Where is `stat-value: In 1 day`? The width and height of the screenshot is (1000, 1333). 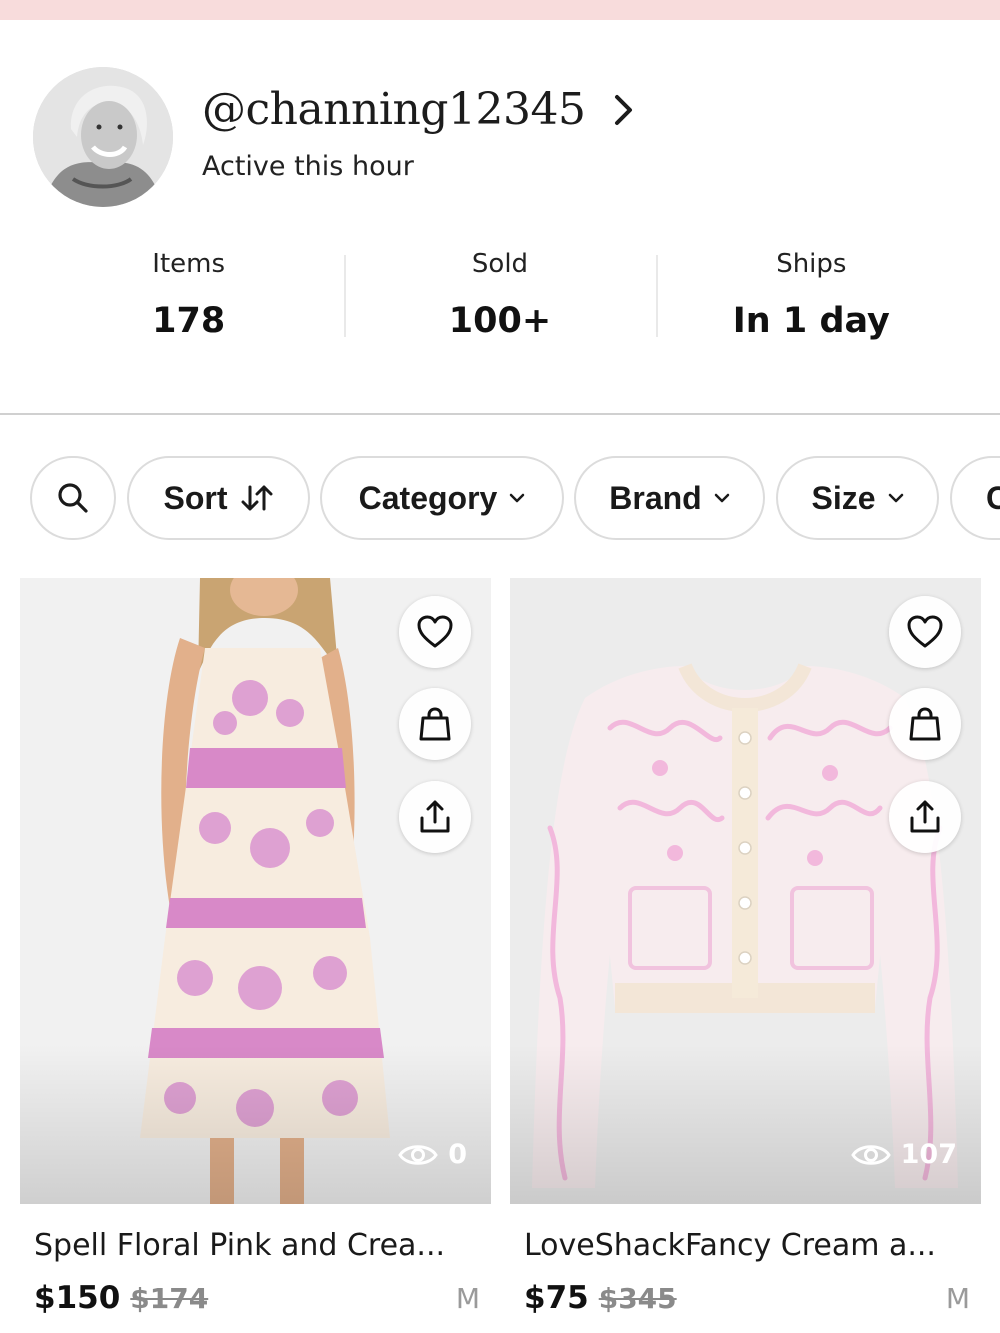
stat-value: In 1 day is located at coordinates (811, 321).